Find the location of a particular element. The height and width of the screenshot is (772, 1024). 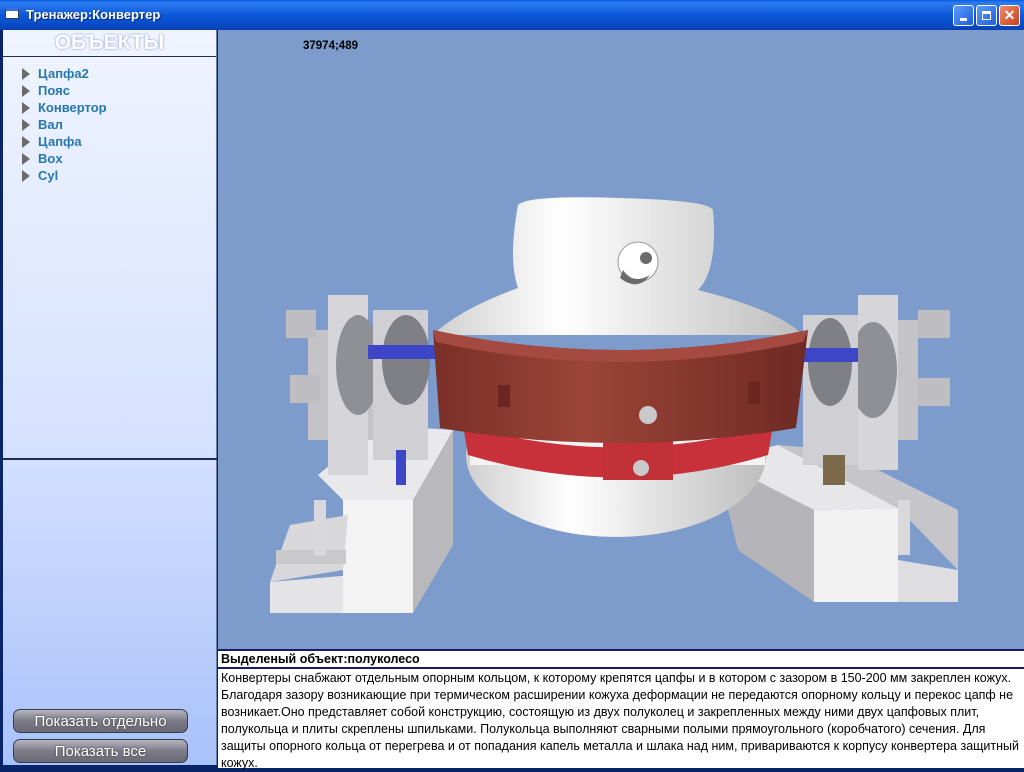

tree-item-label: Конвертор is located at coordinates (72, 107).